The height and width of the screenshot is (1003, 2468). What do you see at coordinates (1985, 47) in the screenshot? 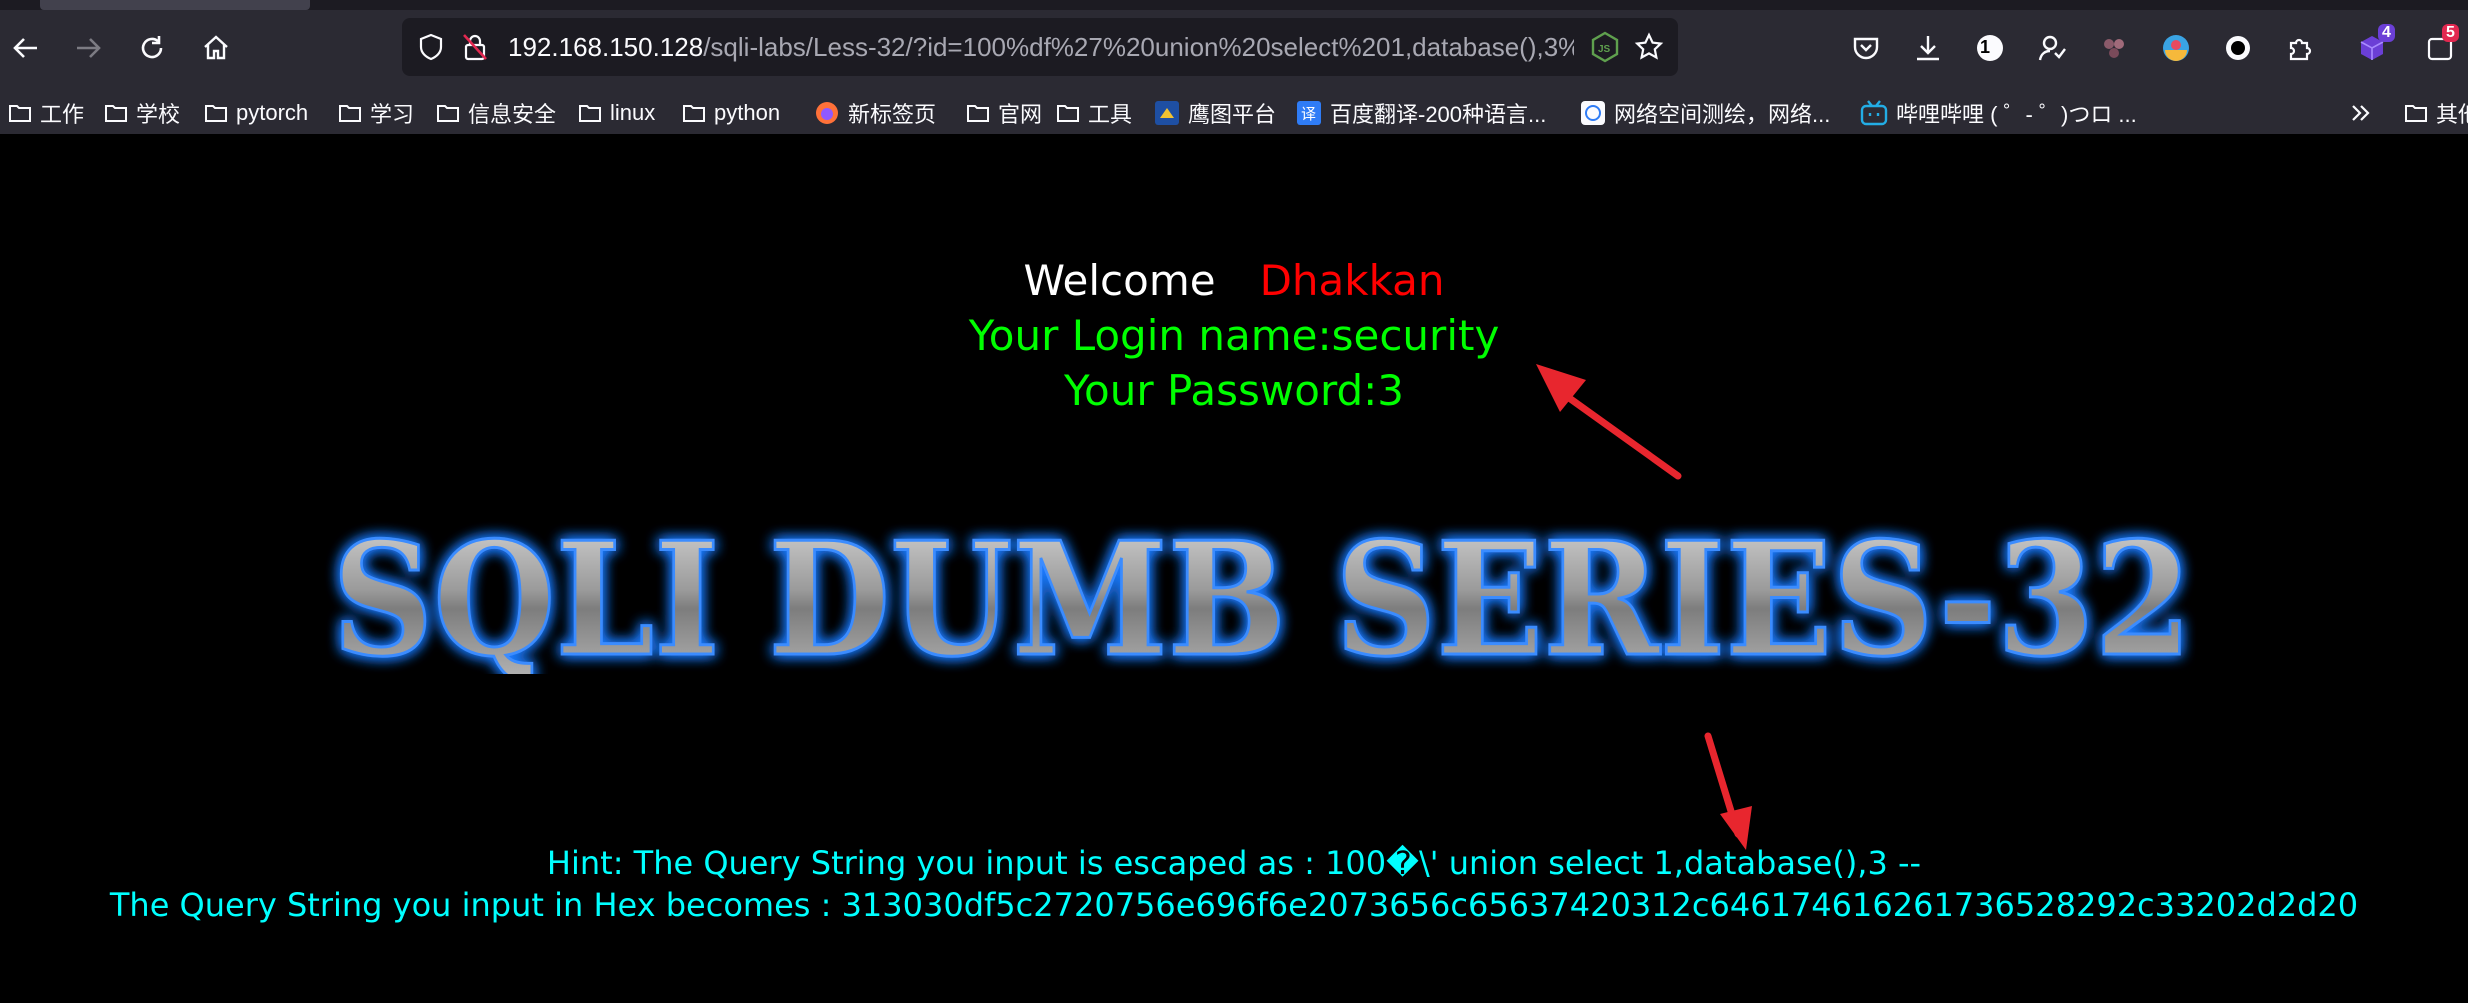
I see `extension-counter-badge: 1` at bounding box center [1985, 47].